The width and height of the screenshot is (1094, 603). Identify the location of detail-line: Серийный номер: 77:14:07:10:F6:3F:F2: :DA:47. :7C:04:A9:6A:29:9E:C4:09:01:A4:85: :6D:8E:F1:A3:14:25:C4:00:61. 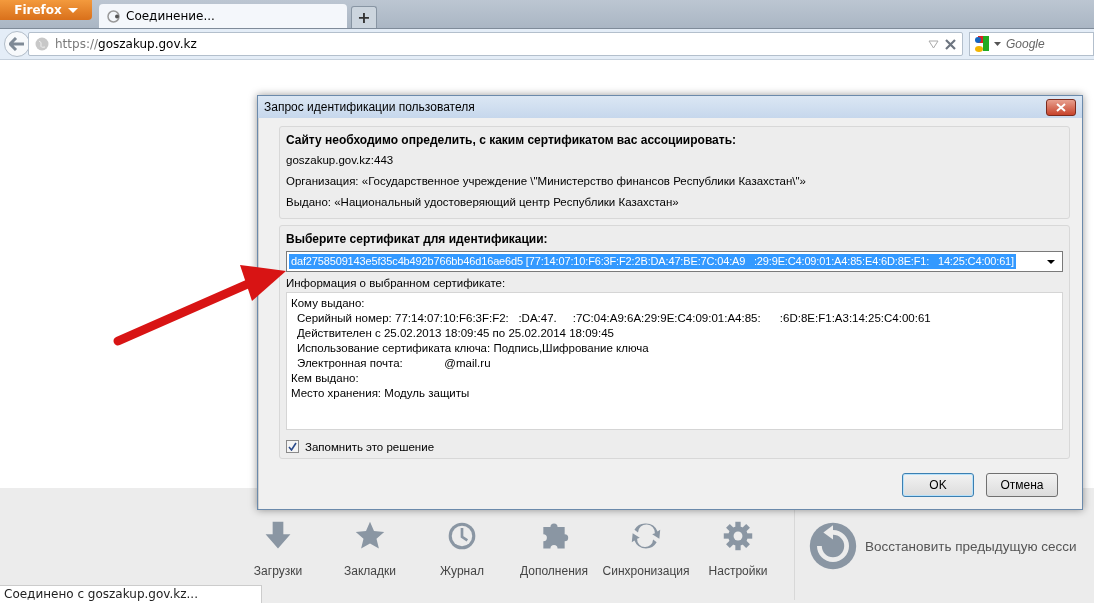
(614, 318).